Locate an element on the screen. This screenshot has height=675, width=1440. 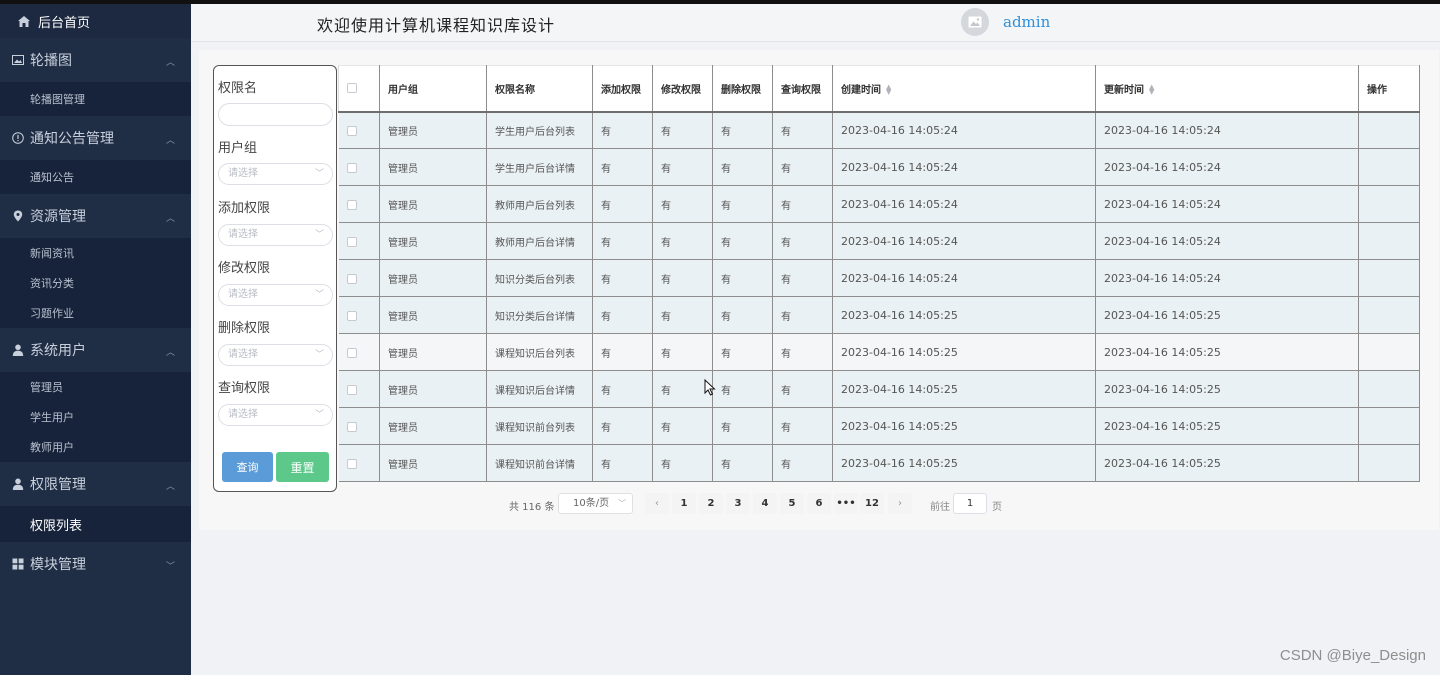
chevron-right-icon: › is located at coordinates (900, 503).